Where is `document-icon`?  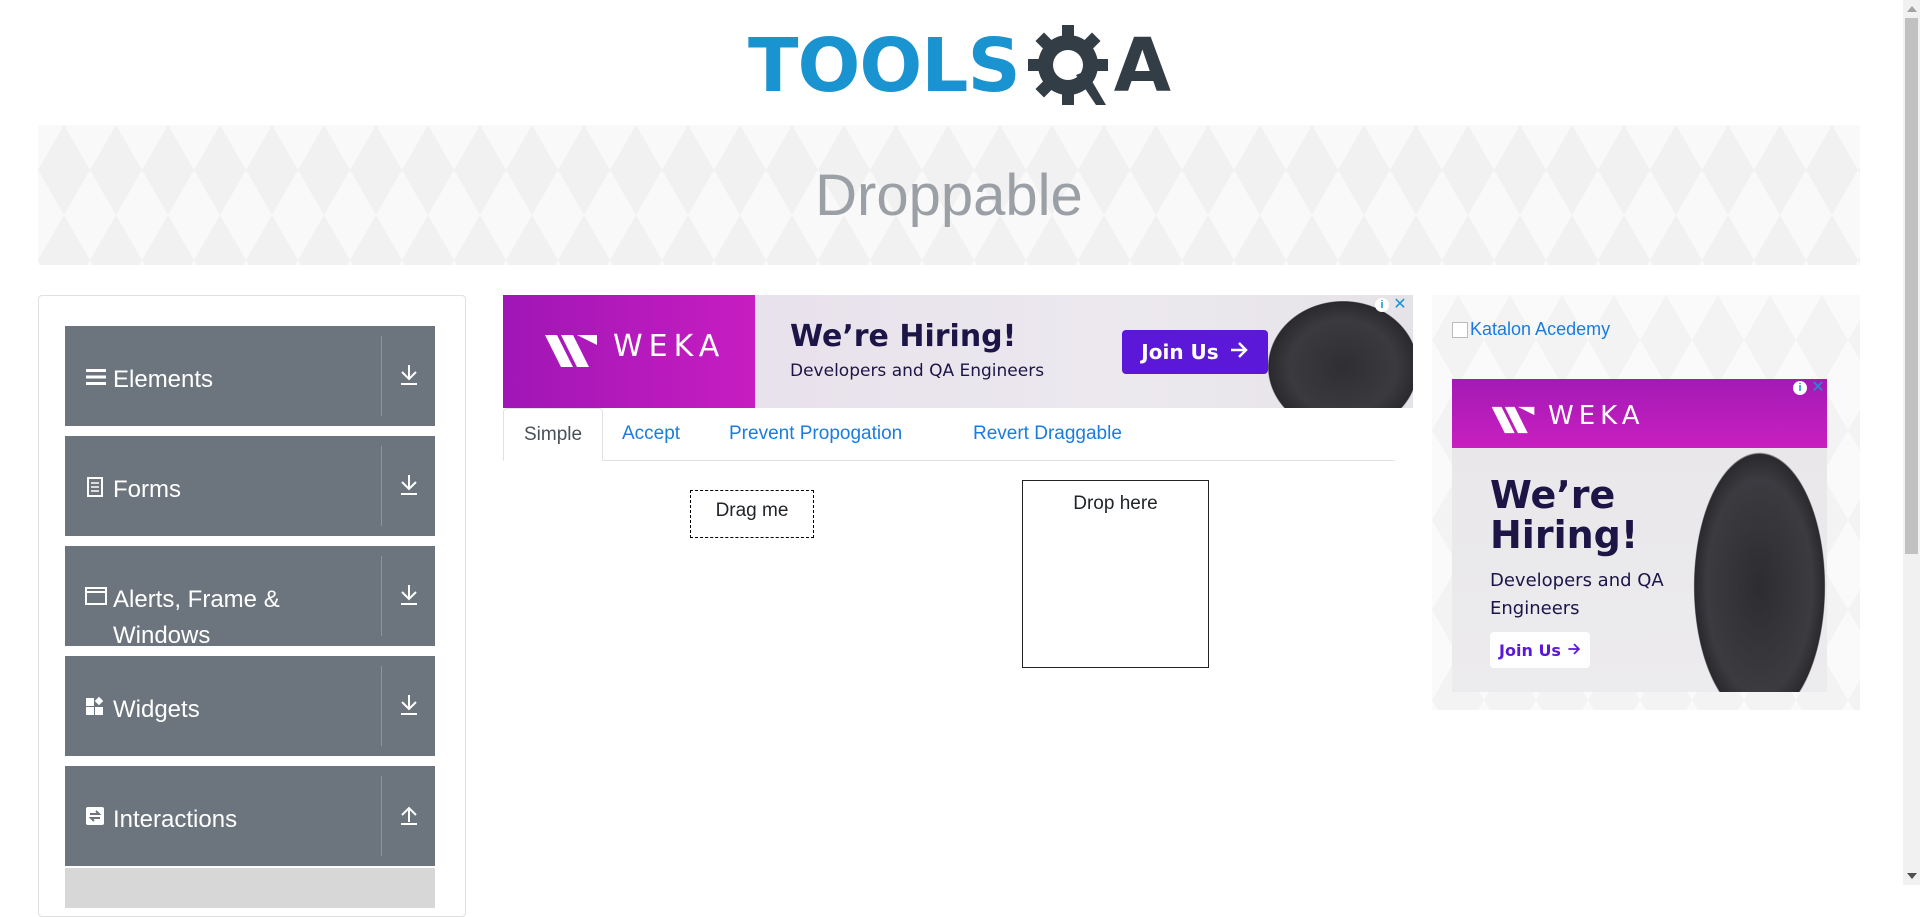
document-icon is located at coordinates (95, 486).